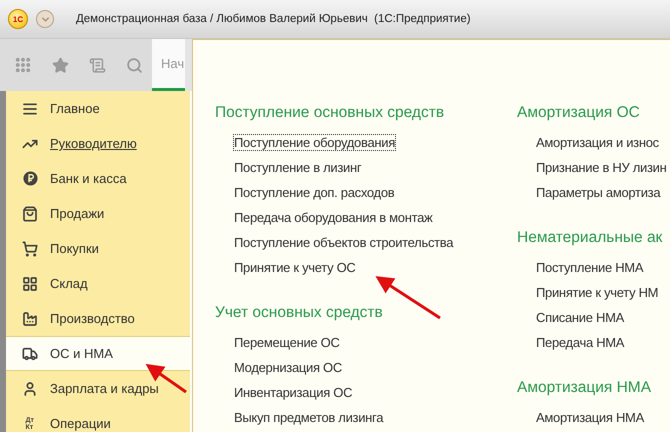 This screenshot has height=432, width=670. I want to click on command-link: Принятие к учету НМ, so click(597, 292).